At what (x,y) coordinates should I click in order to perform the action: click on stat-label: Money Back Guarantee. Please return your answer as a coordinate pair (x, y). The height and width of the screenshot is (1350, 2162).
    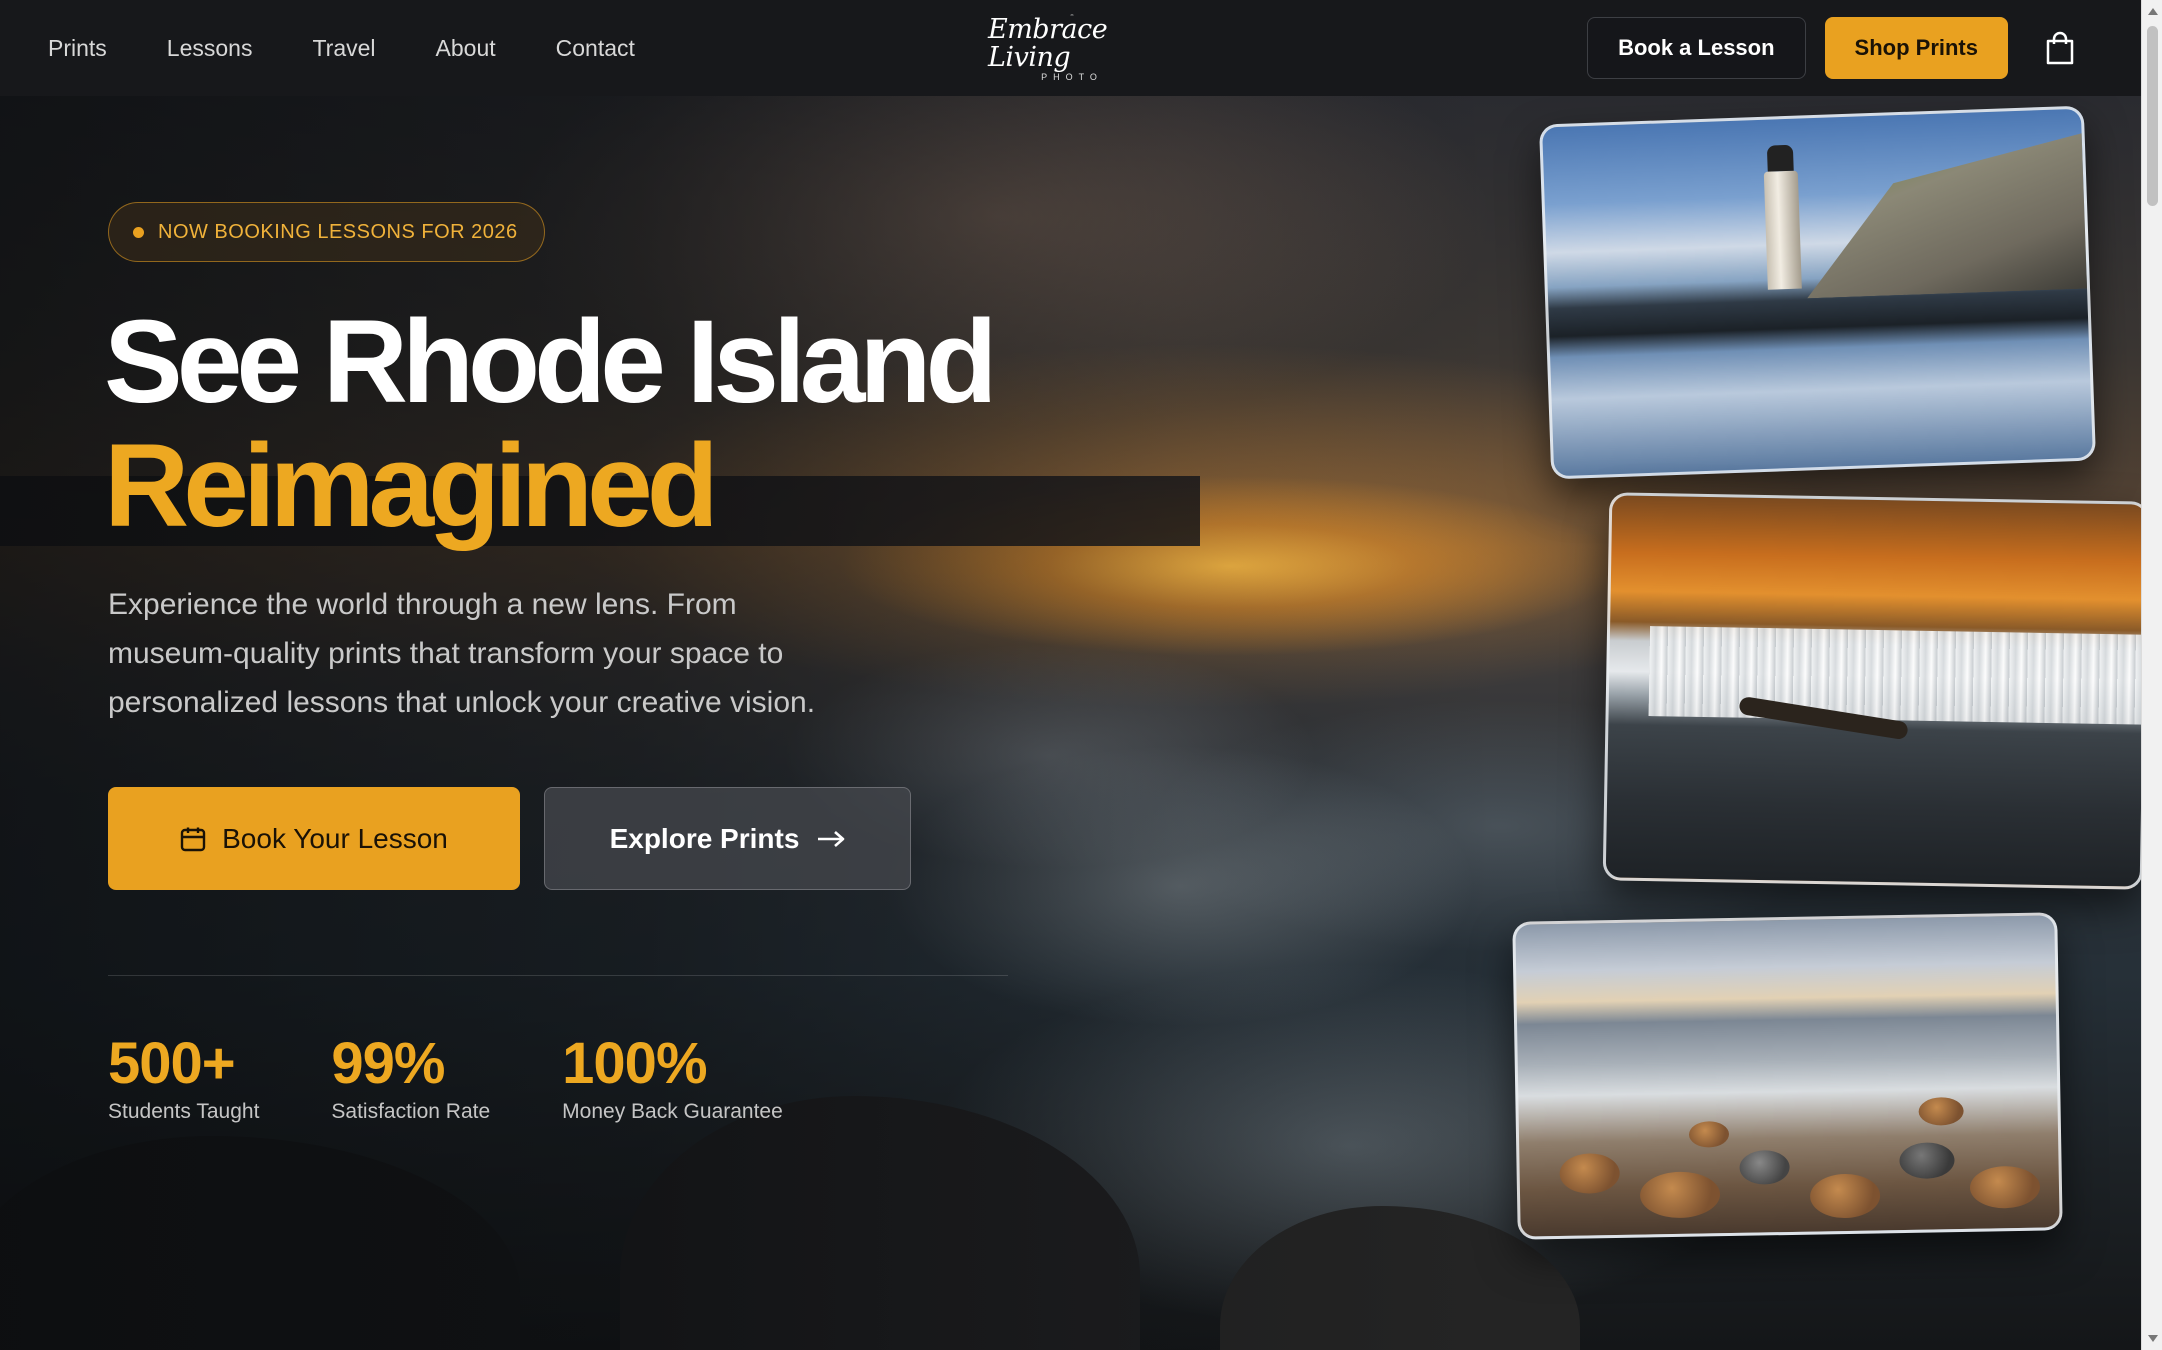
    Looking at the image, I should click on (672, 1111).